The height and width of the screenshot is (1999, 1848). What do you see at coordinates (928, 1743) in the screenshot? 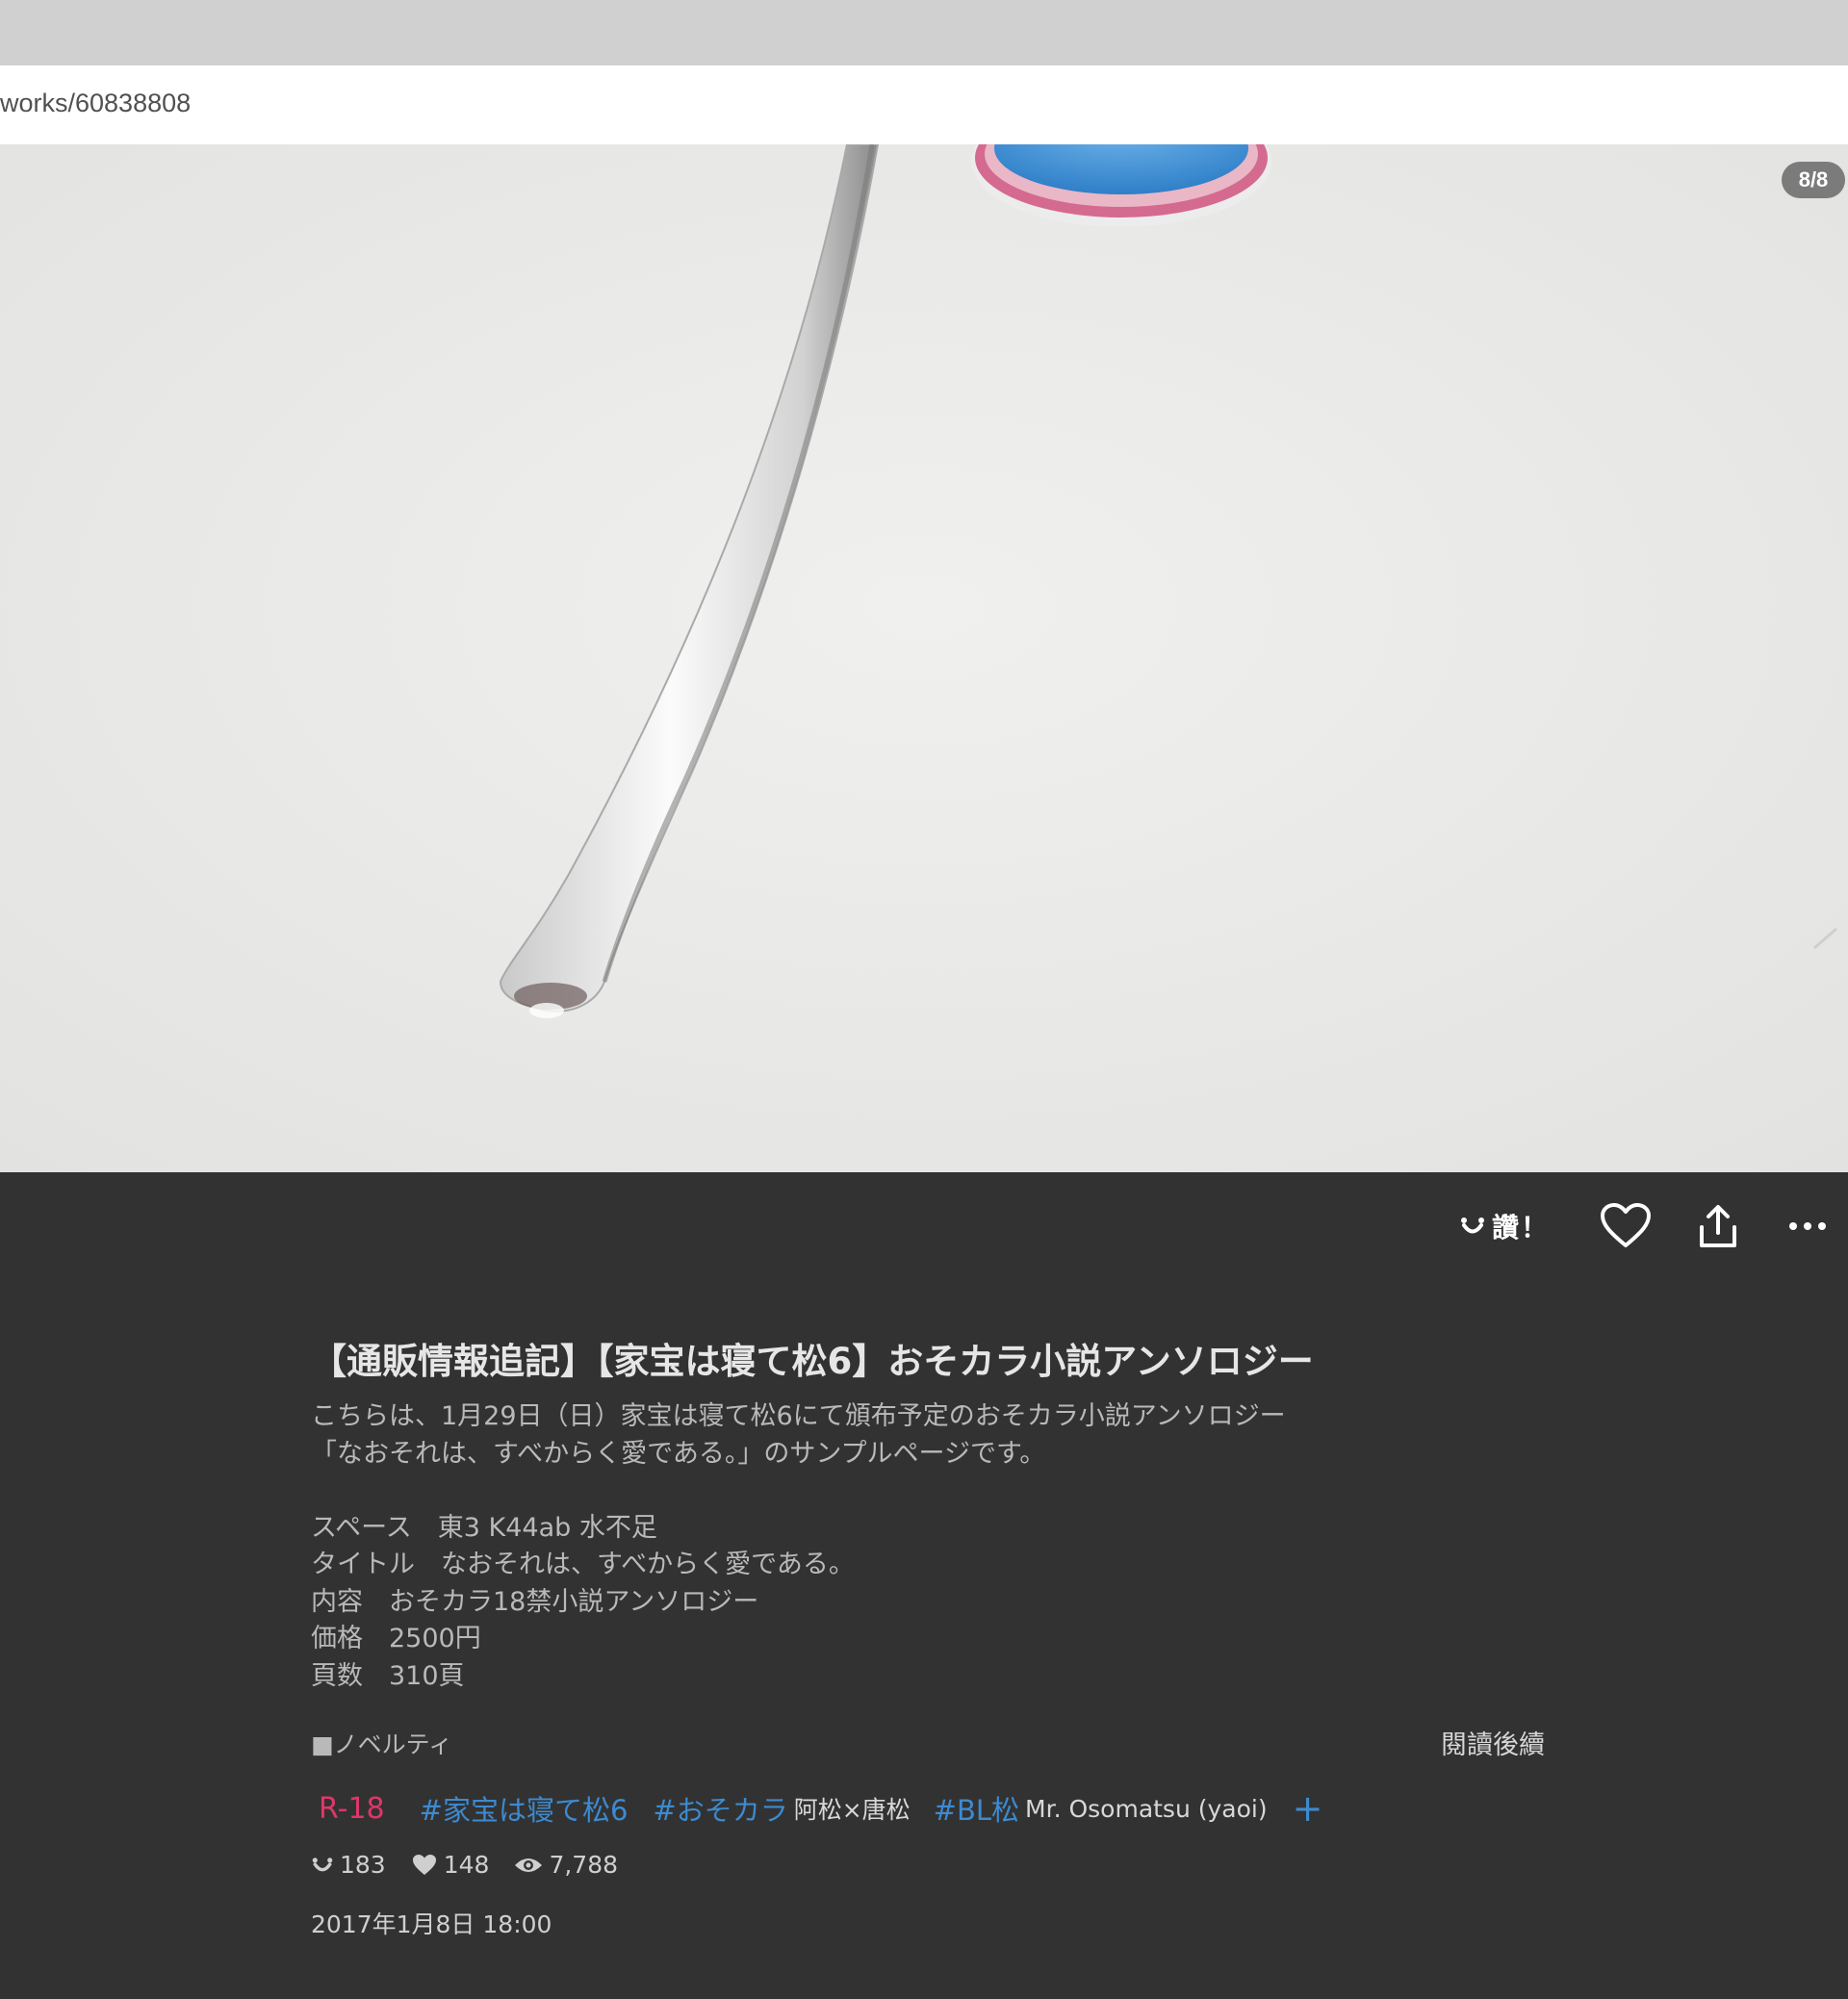
I see `novelty-row: ■ノベルティ 閱讀後續` at bounding box center [928, 1743].